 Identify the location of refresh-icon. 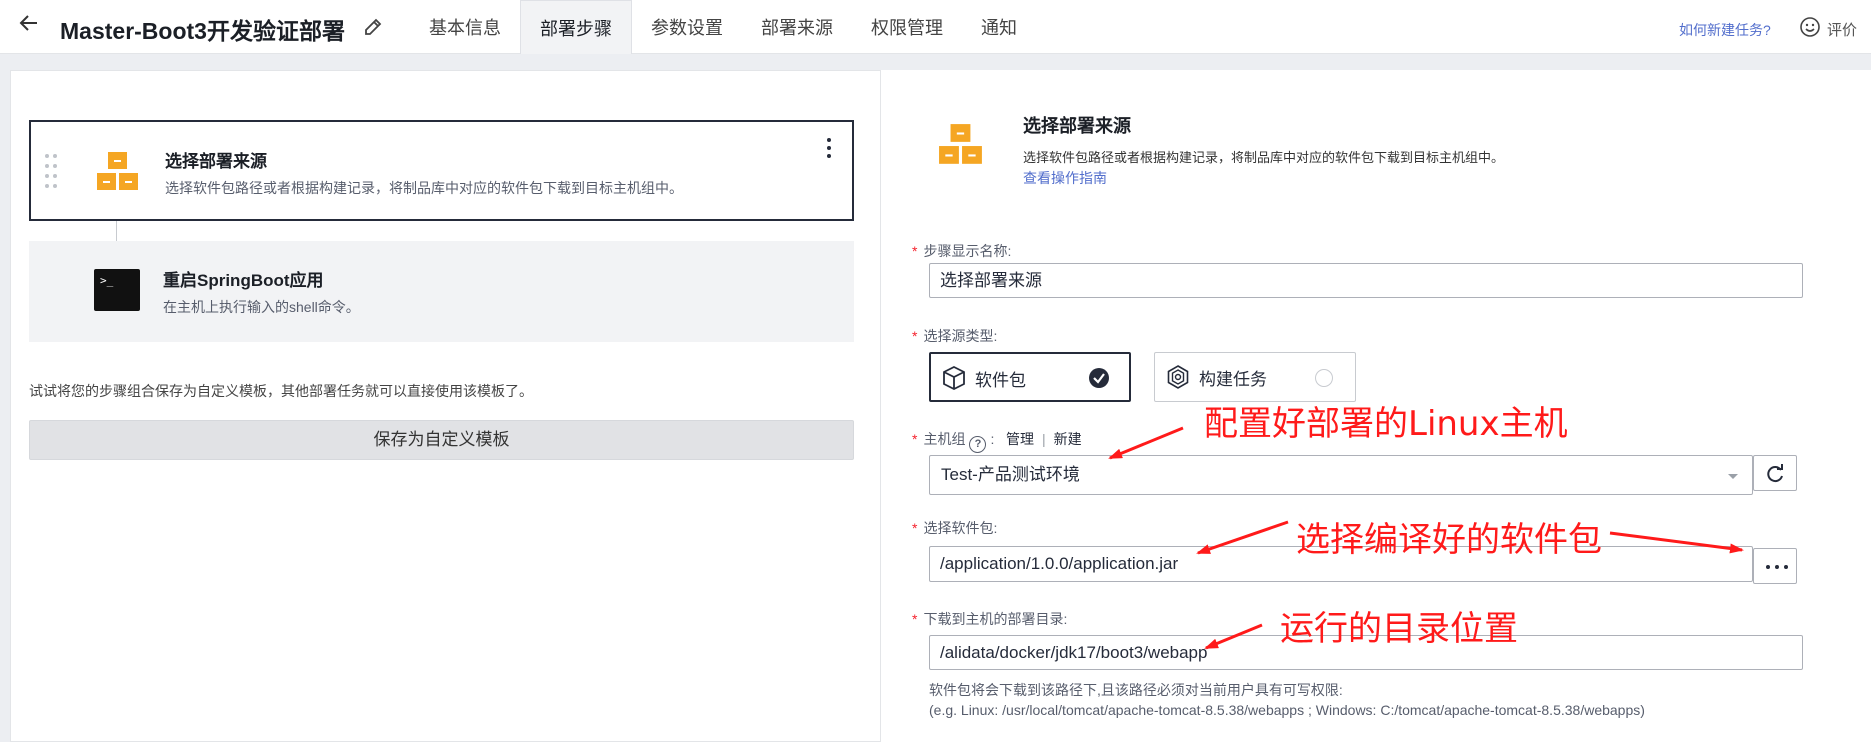
(1775, 473).